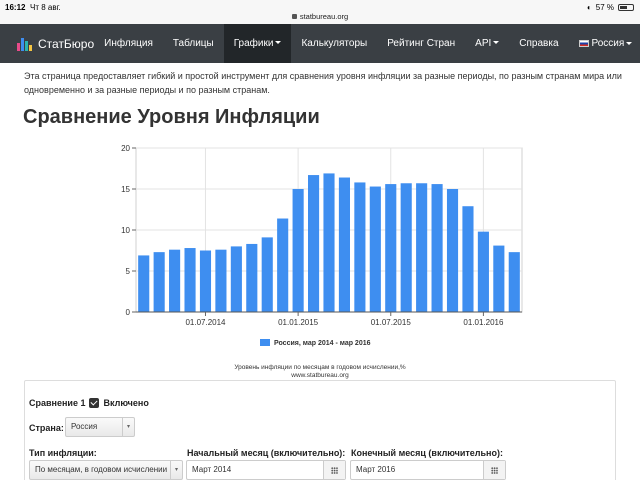 The width and height of the screenshot is (640, 480). I want to click on y-tick-label: 20, so click(125, 148).